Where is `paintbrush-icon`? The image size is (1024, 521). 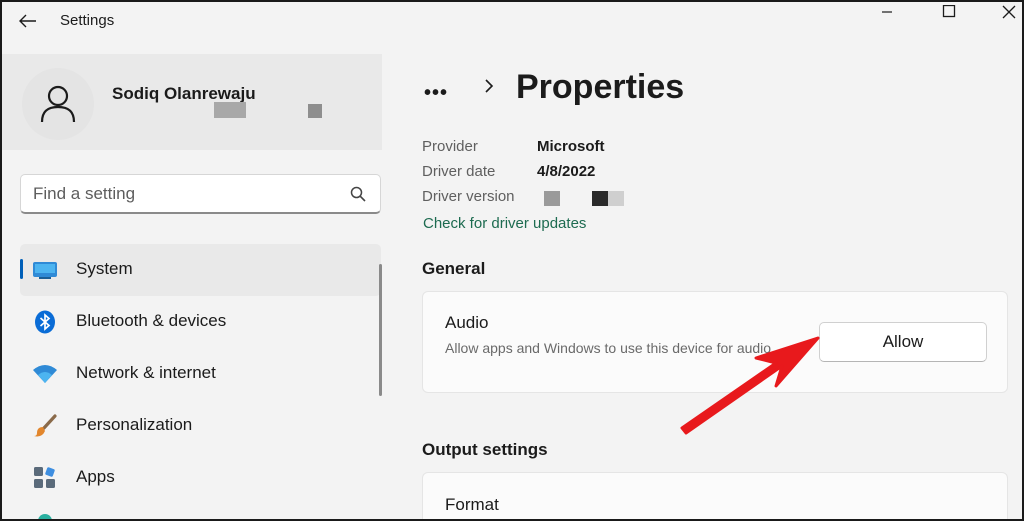 paintbrush-icon is located at coordinates (45, 426).